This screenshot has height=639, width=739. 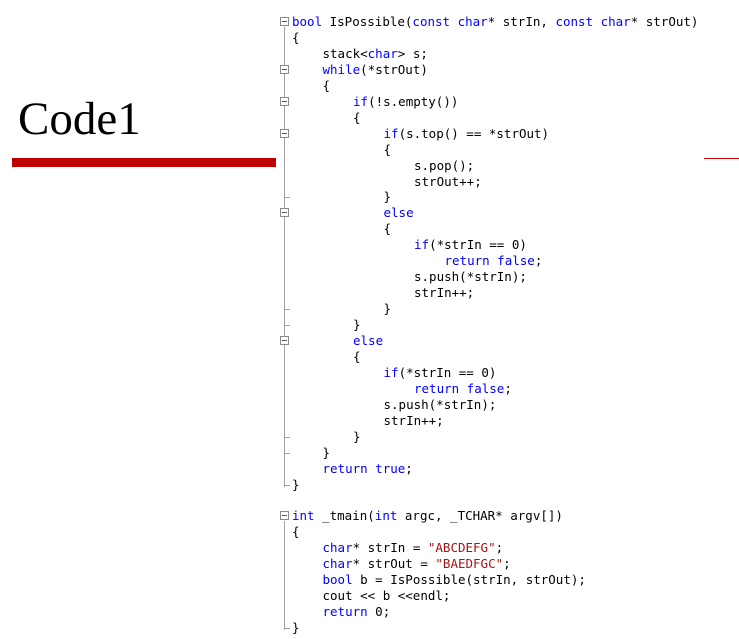 I want to click on code-line: cout << b <<endl;, so click(x=387, y=596).